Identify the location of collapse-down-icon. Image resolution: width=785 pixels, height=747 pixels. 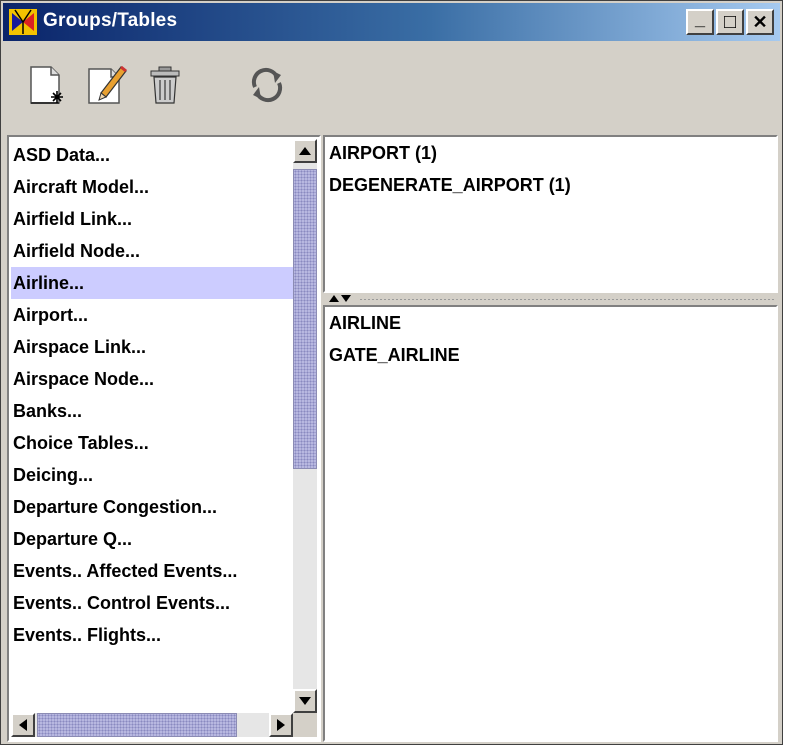
(346, 298).